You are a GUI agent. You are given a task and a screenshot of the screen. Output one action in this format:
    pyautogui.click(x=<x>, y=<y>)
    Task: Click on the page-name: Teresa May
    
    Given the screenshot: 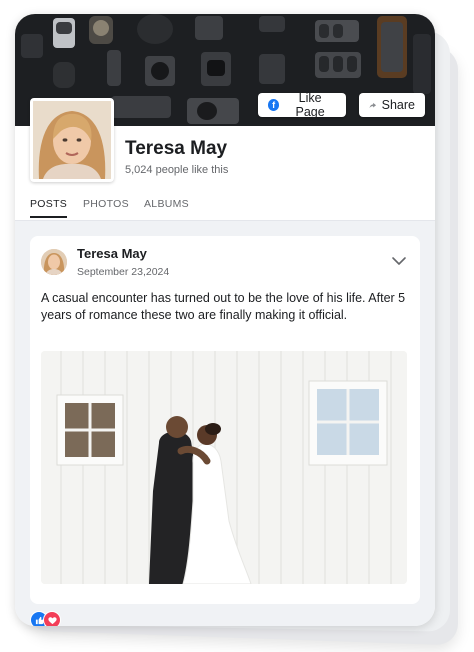 What is the action you would take?
    pyautogui.click(x=176, y=149)
    